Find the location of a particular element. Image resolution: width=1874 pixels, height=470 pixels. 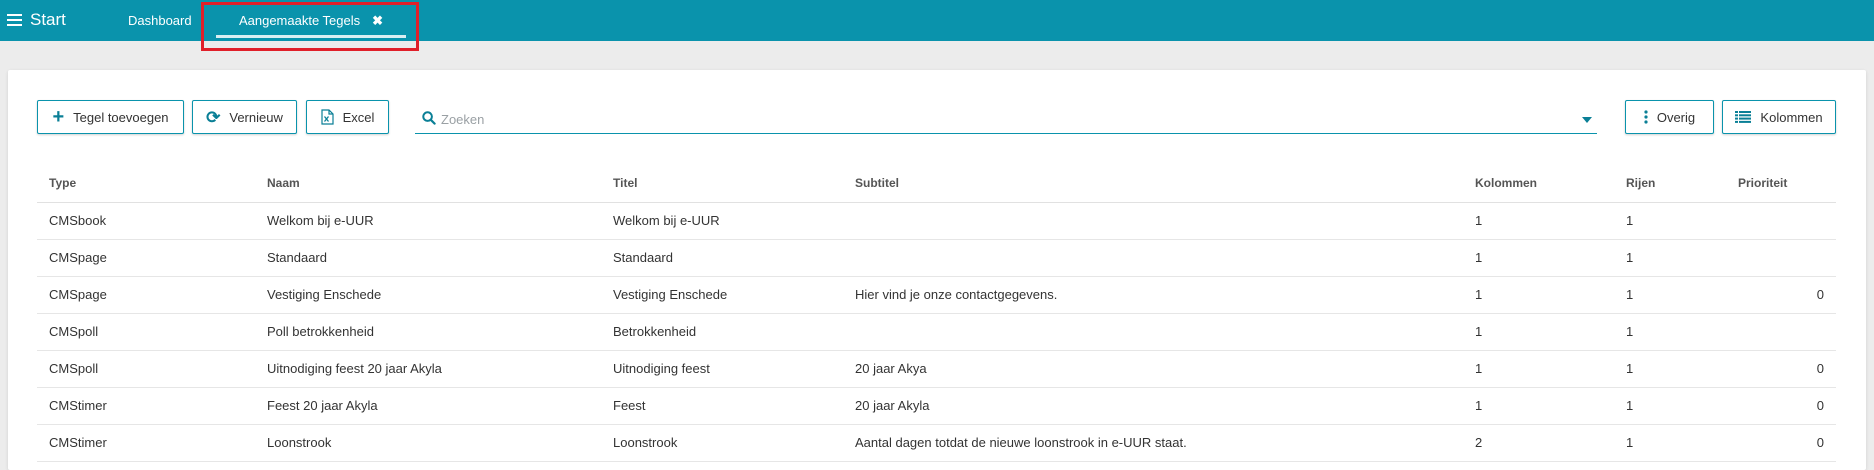

table-row: CMSpage Standaard Standaard 1 1 is located at coordinates (936, 258).